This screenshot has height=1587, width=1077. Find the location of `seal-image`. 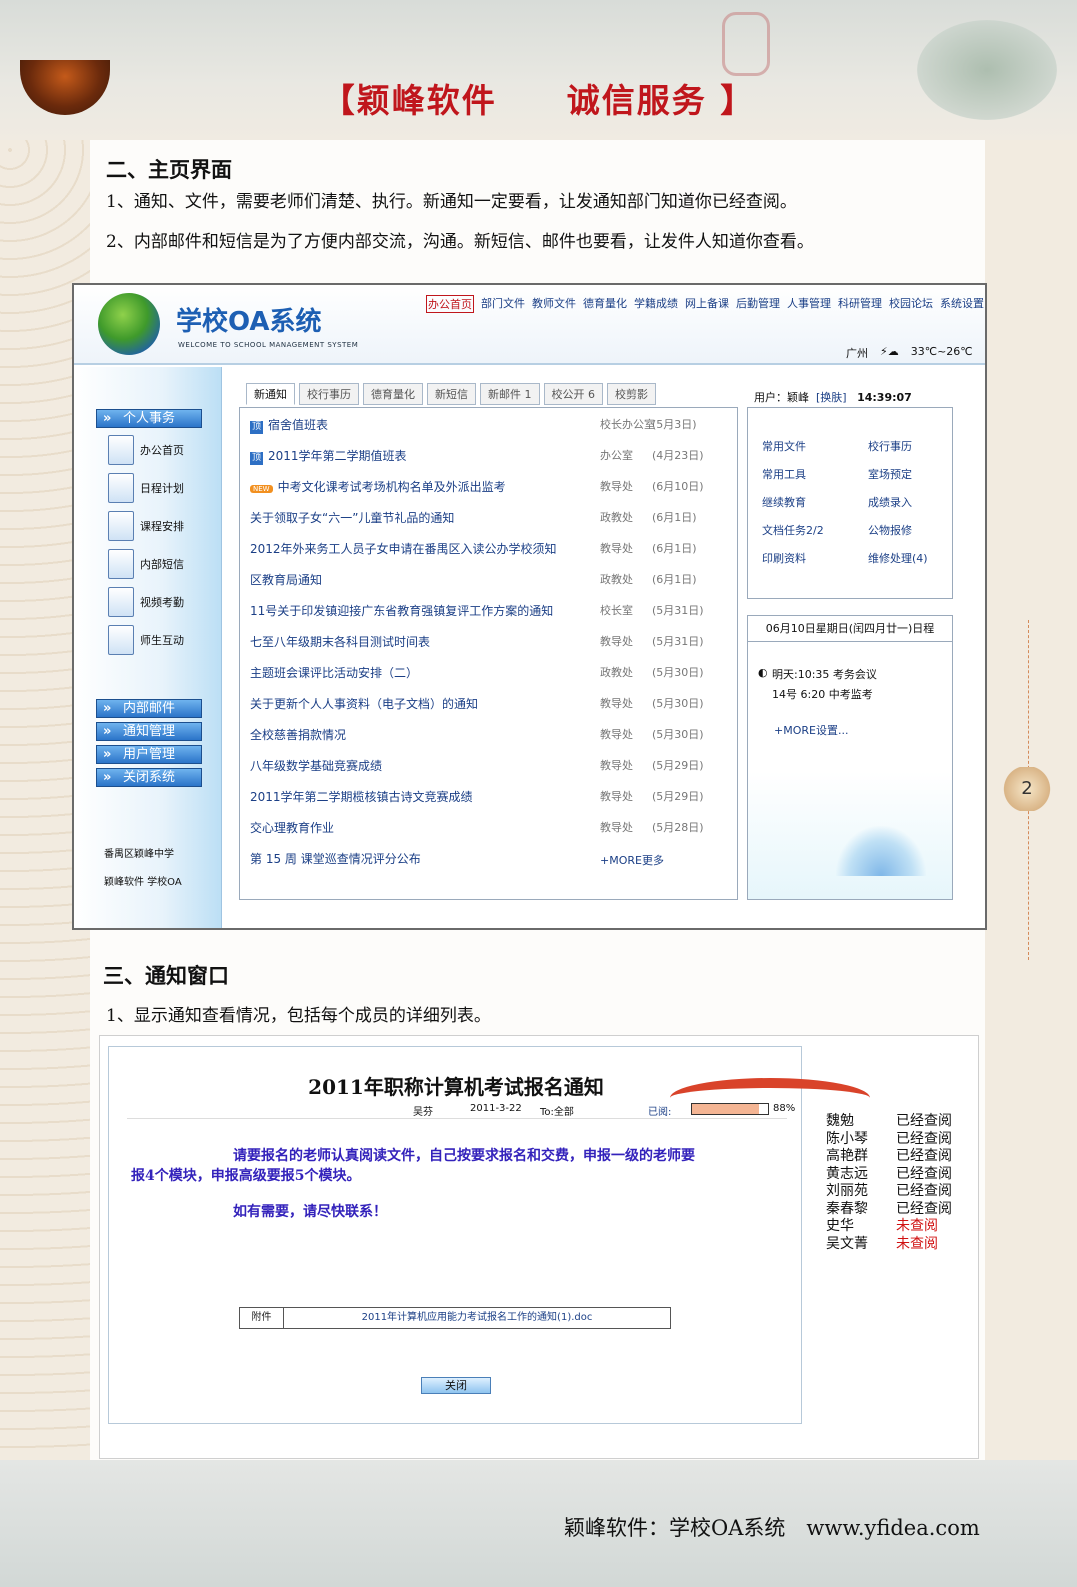

seal-image is located at coordinates (746, 44).